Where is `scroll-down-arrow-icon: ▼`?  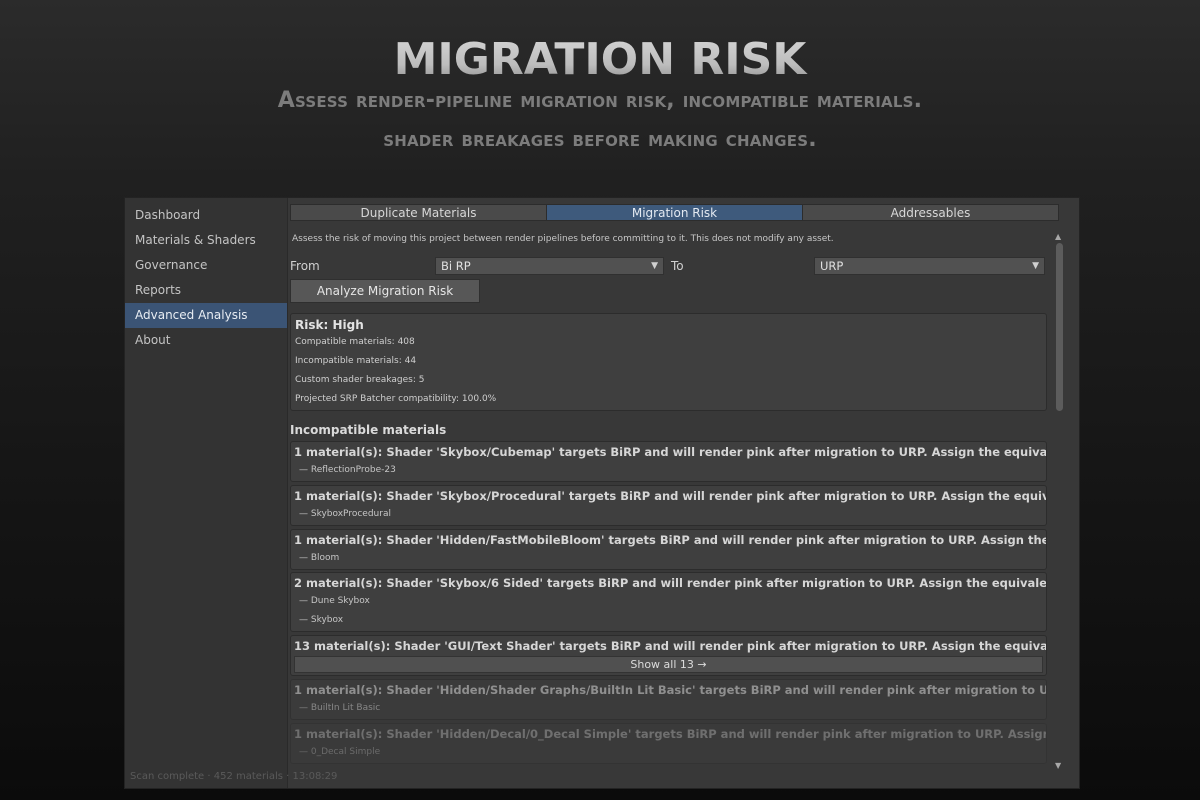 scroll-down-arrow-icon: ▼ is located at coordinates (1058, 765).